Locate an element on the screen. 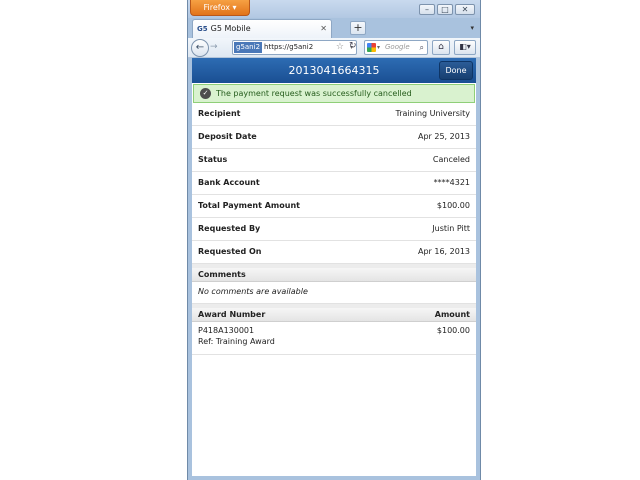 This screenshot has height=480, width=640. site-identity-badge: g5ani2 is located at coordinates (248, 47).